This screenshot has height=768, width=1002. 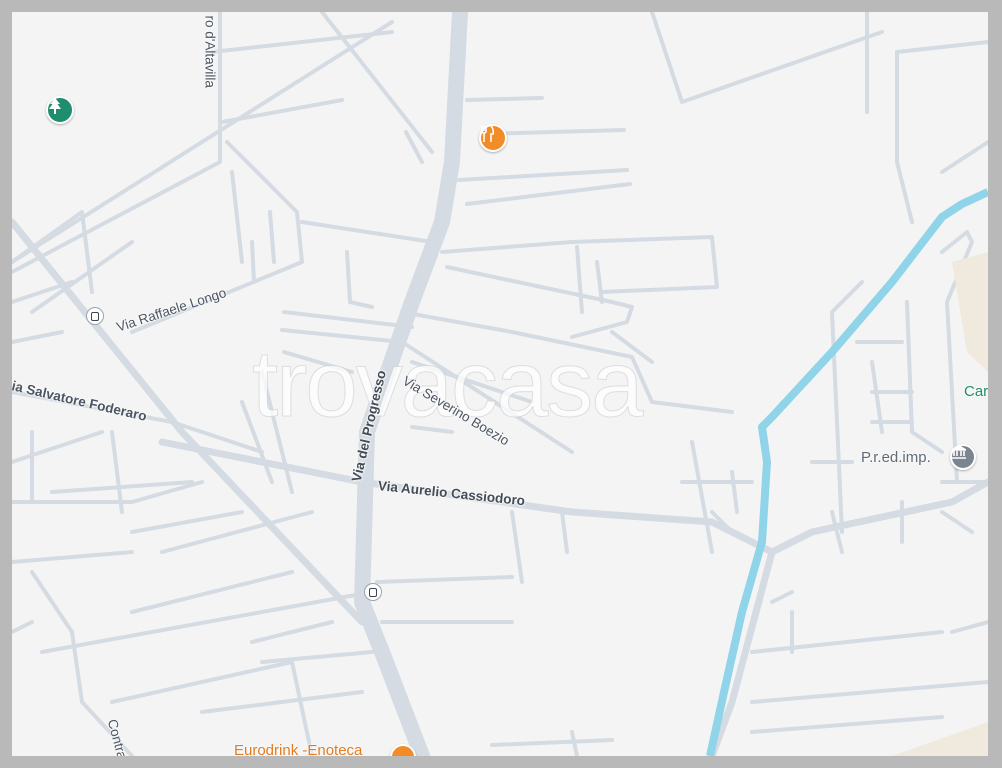 I want to click on street-label-altavilla: ro d'Altavilla, so click(x=210, y=51).